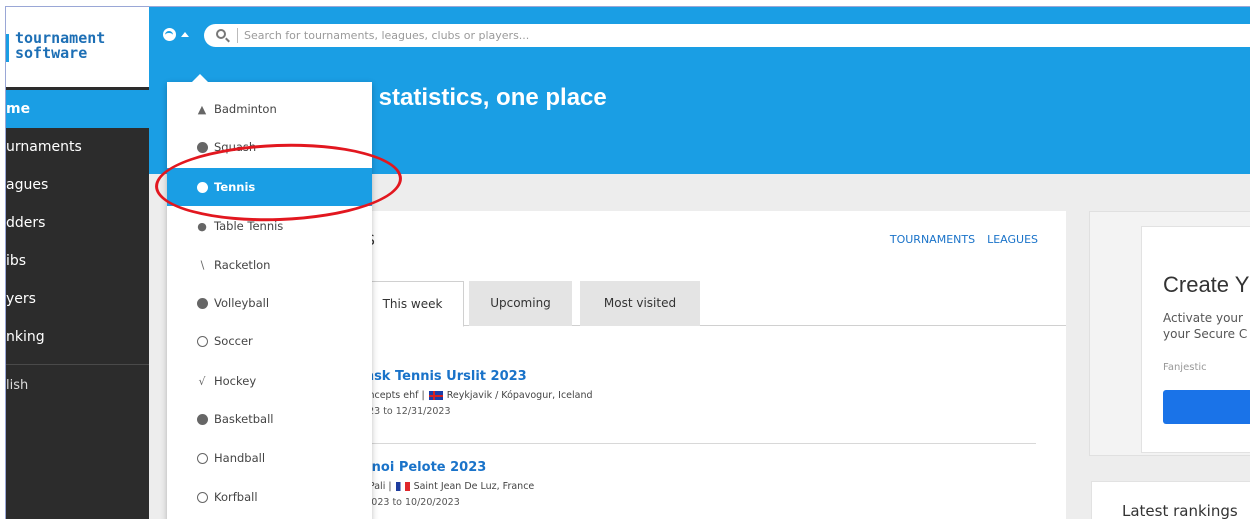 This screenshot has width=1250, height=519. I want to click on caret-up-icon, so click(185, 34).